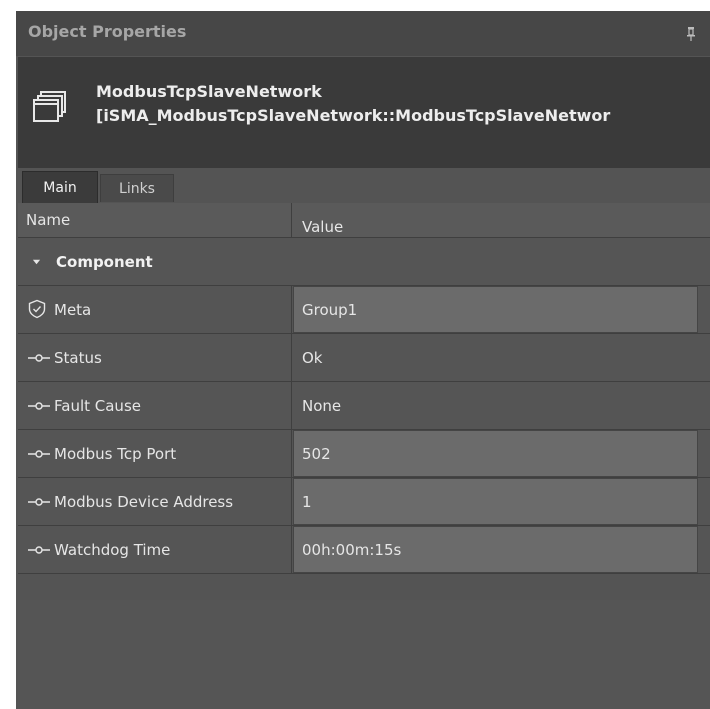 The image size is (710, 709). Describe the element at coordinates (364, 654) in the screenshot. I see `grid-empty-area` at that location.